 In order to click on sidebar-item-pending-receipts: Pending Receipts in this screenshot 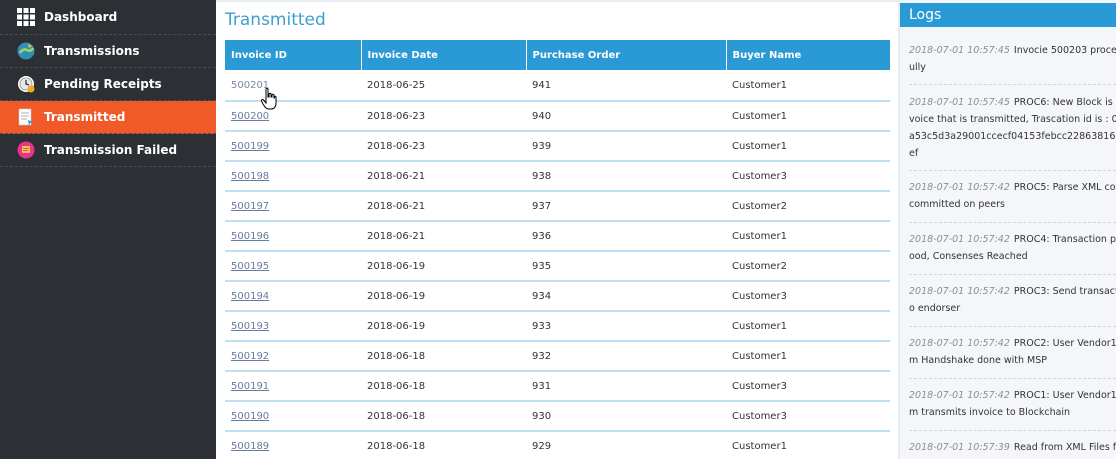, I will do `click(108, 84)`.